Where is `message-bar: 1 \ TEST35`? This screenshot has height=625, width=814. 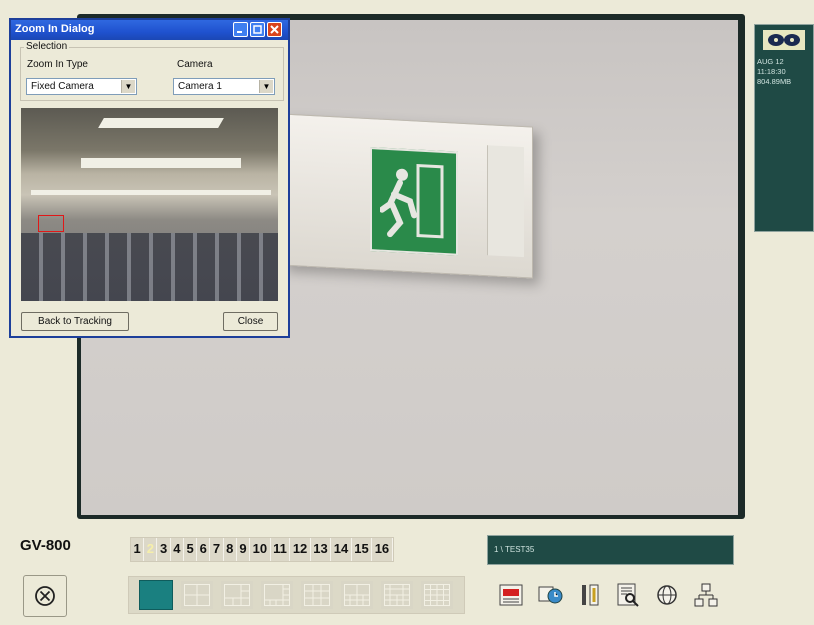 message-bar: 1 \ TEST35 is located at coordinates (610, 550).